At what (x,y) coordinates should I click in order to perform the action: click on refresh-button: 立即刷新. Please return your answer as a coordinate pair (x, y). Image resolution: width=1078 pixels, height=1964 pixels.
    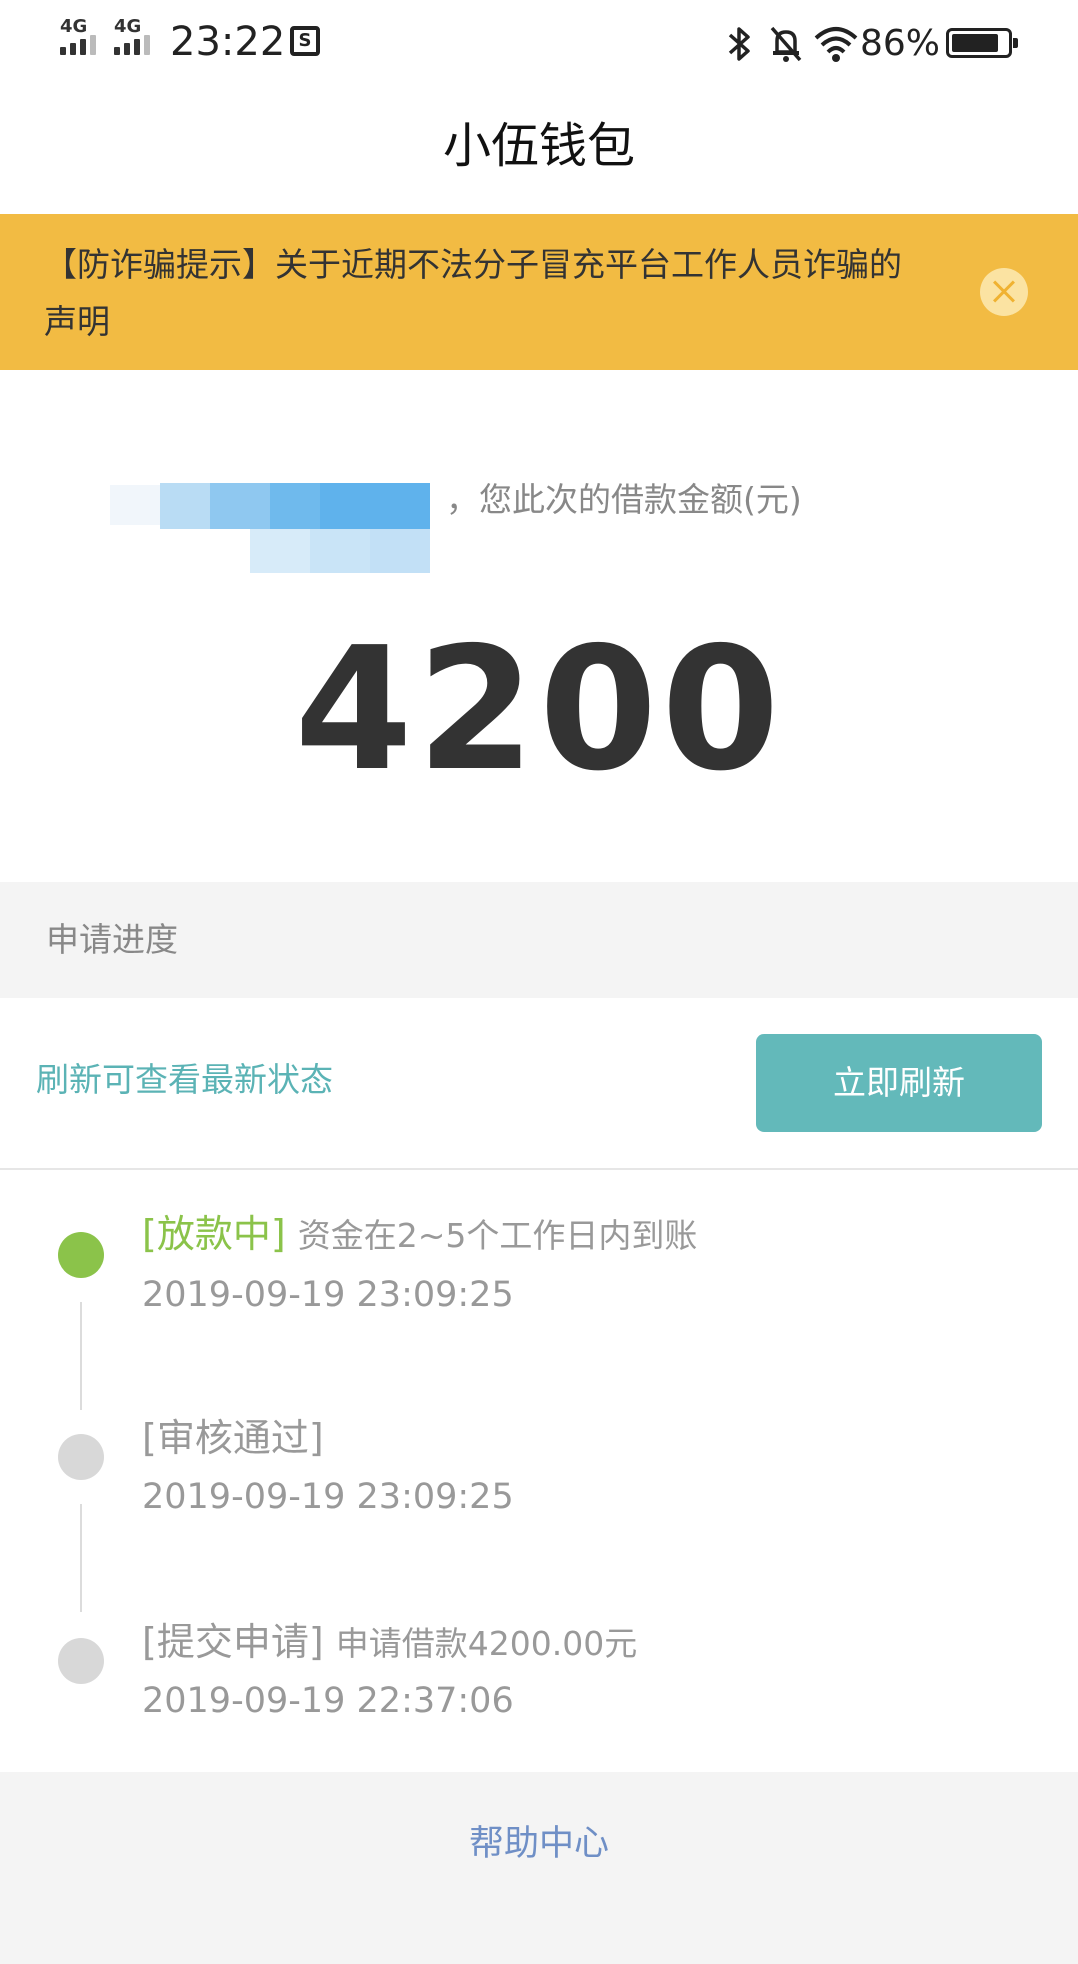
    Looking at the image, I should click on (899, 1083).